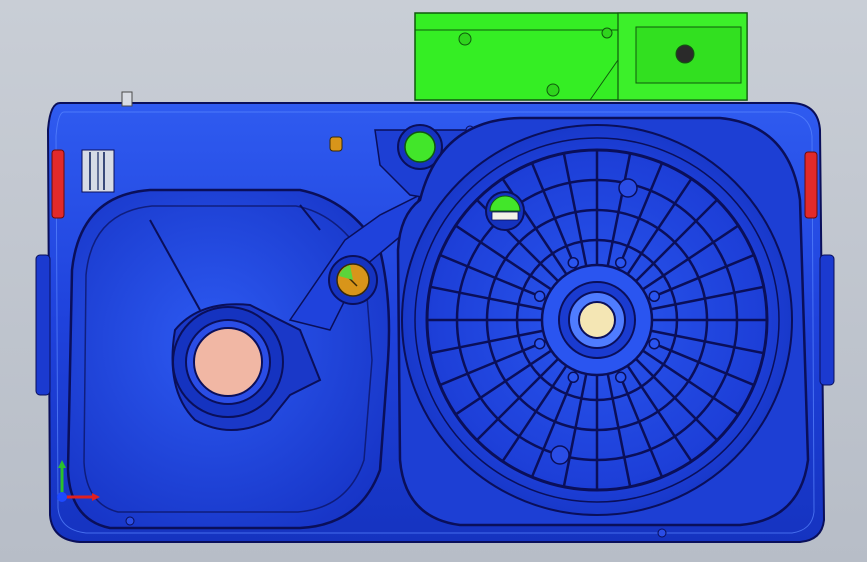 The image size is (867, 562). I want to click on outlet-port, so click(228, 362).